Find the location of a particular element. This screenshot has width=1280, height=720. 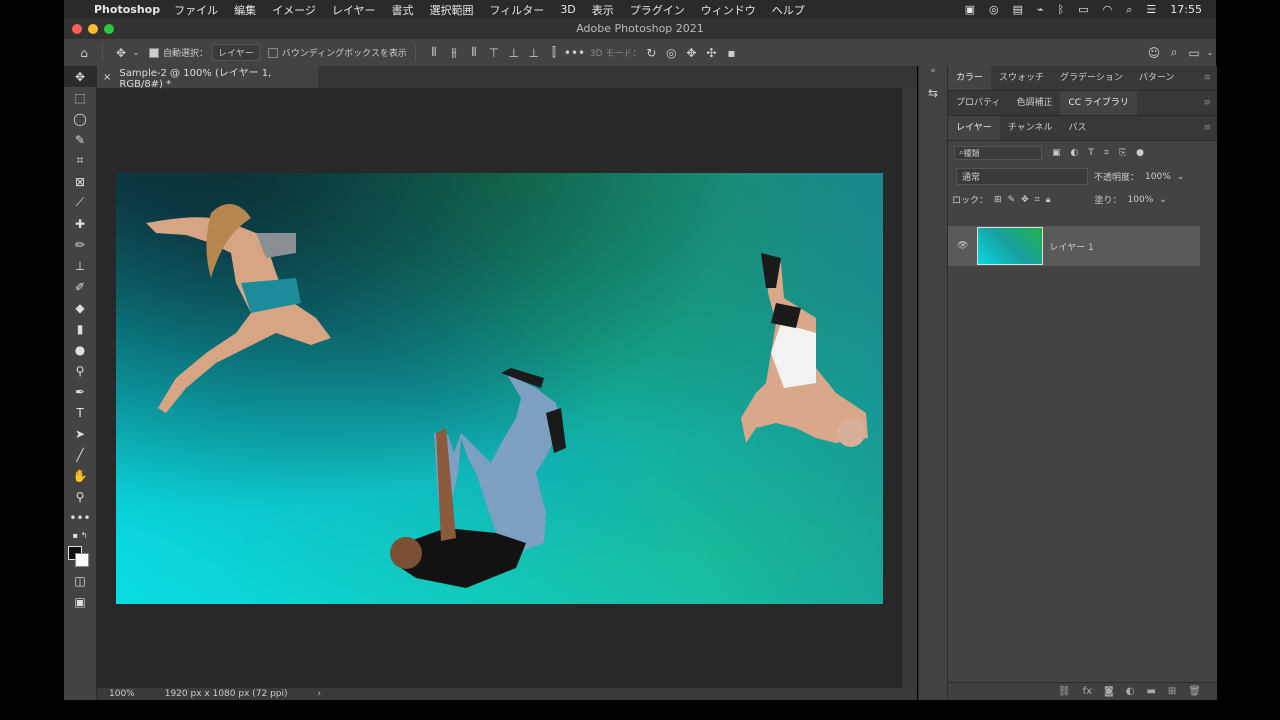

close-tab-icon: × is located at coordinates (107, 77).